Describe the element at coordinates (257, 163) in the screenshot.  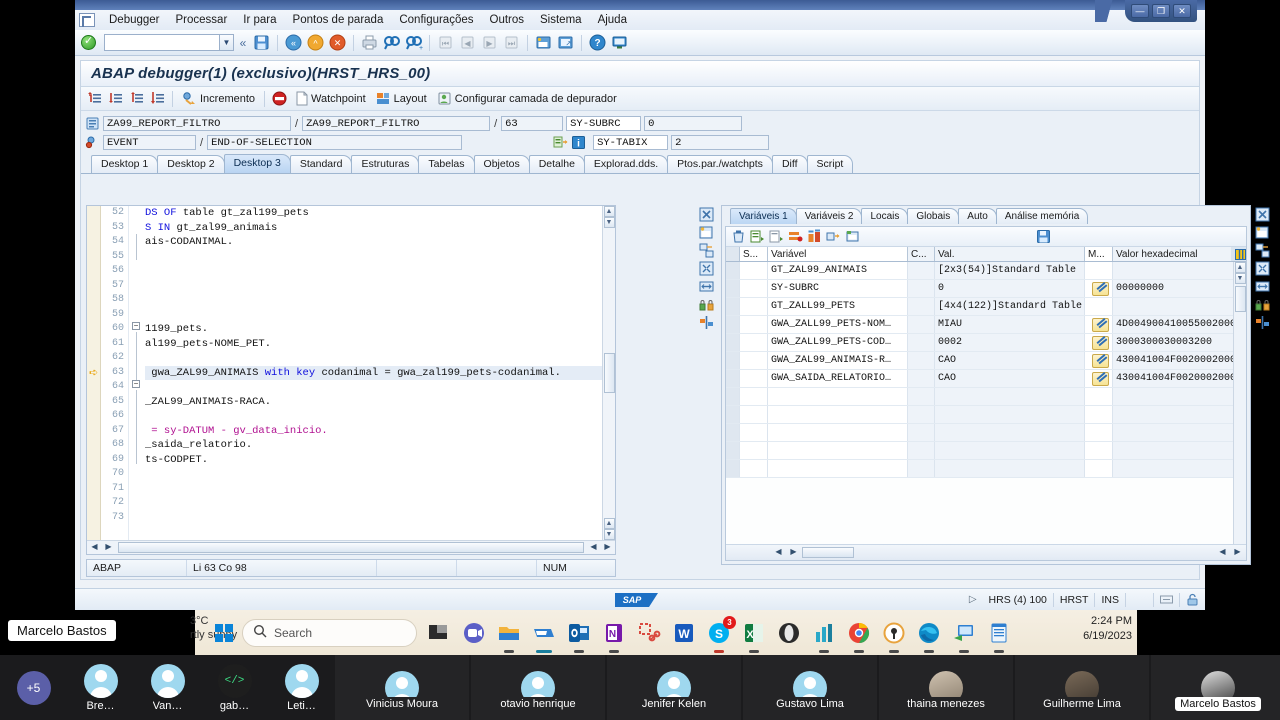
I see `tab-desktop-3: Desktop 3` at that location.